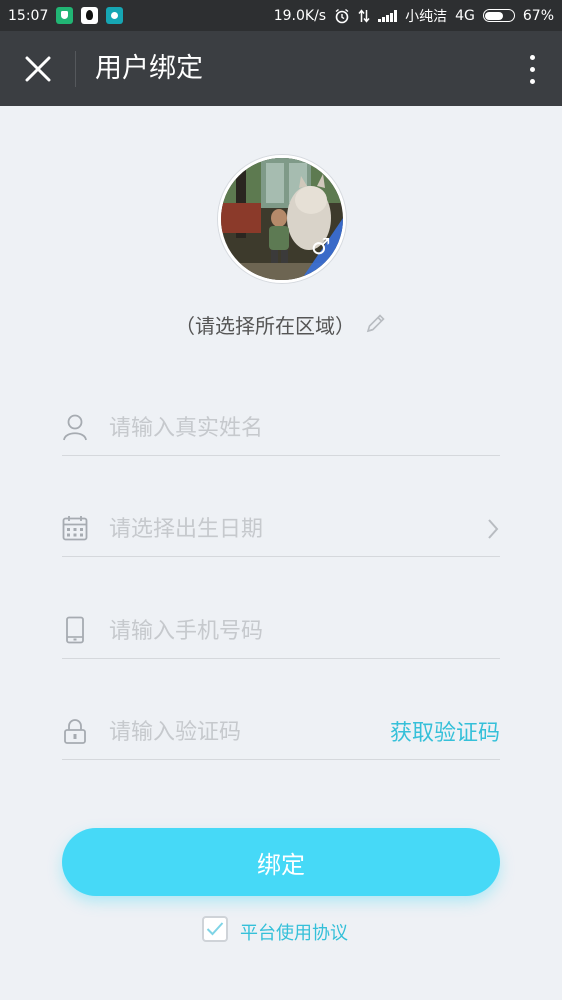  I want to click on carrier-name: 小纯洁, so click(426, 16).